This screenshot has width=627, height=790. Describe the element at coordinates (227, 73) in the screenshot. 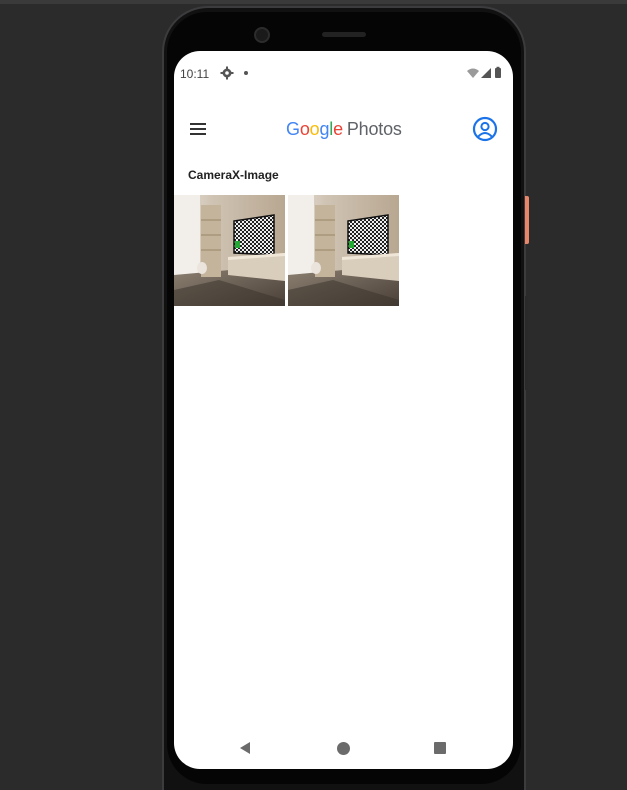

I see `settings-icon` at that location.